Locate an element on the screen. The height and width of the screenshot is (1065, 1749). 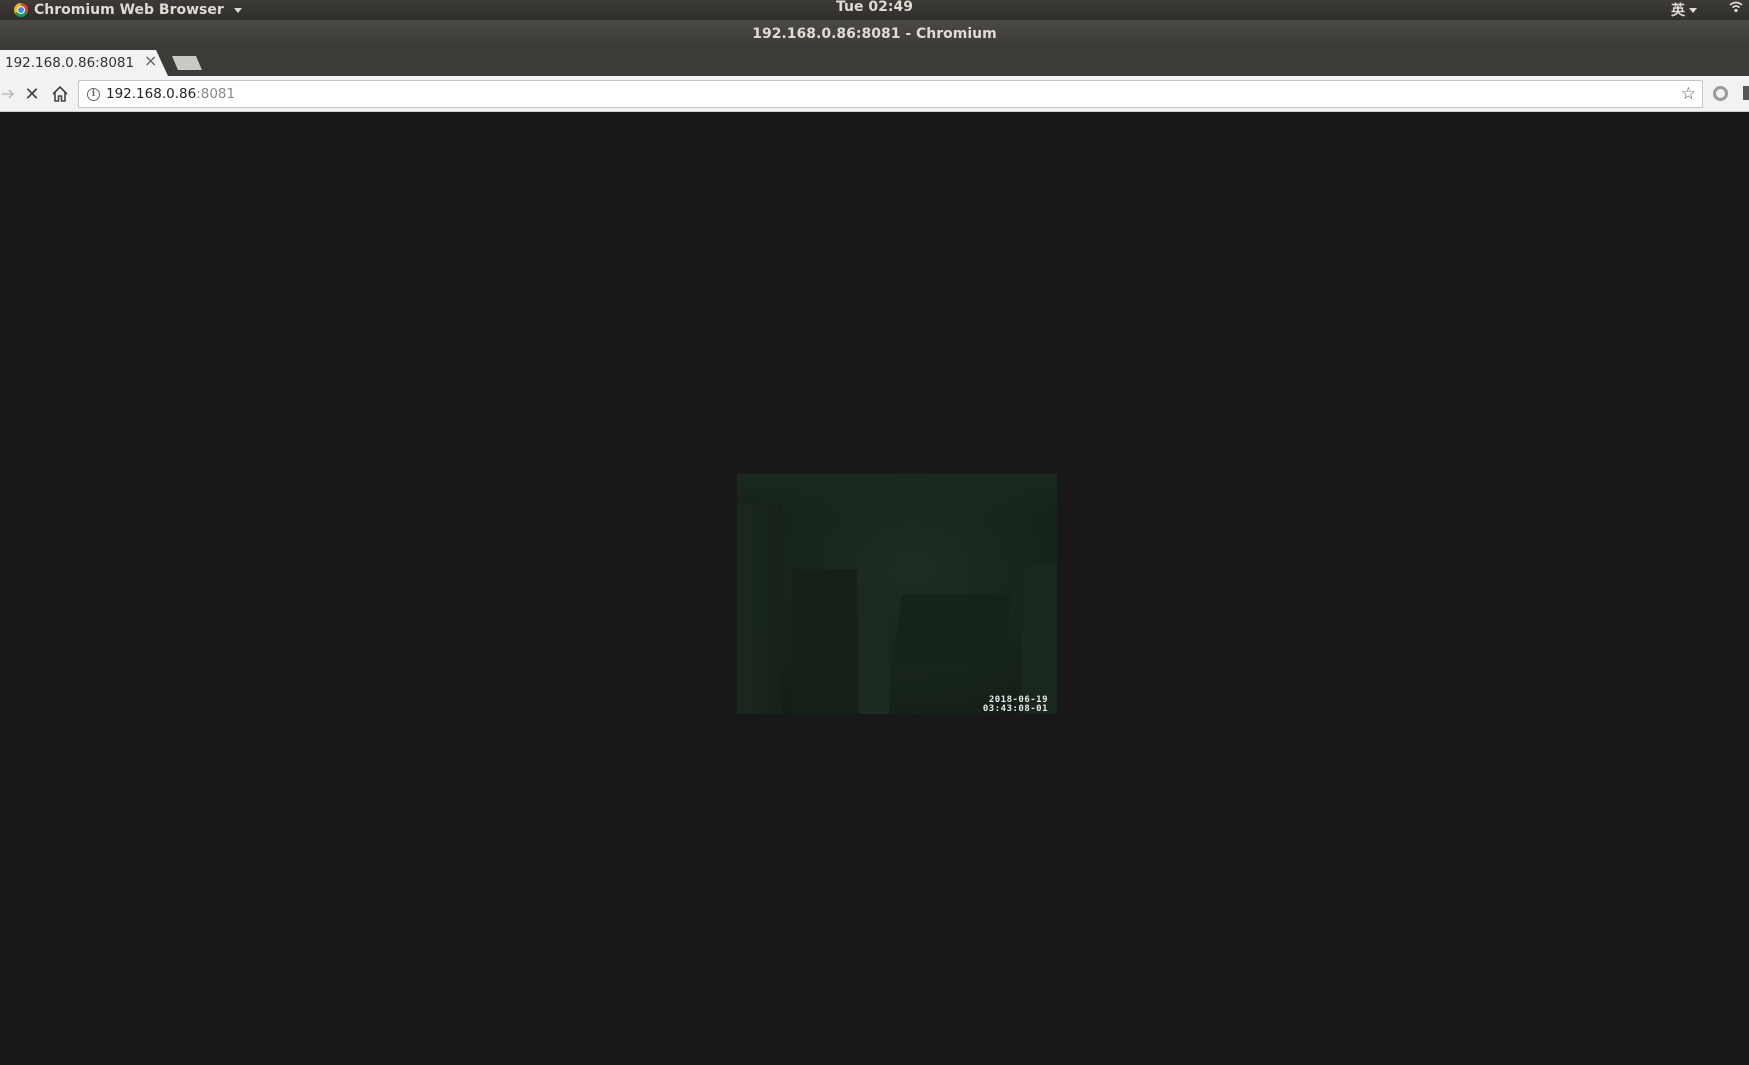
stream-pillar is located at coordinates (874, 639).